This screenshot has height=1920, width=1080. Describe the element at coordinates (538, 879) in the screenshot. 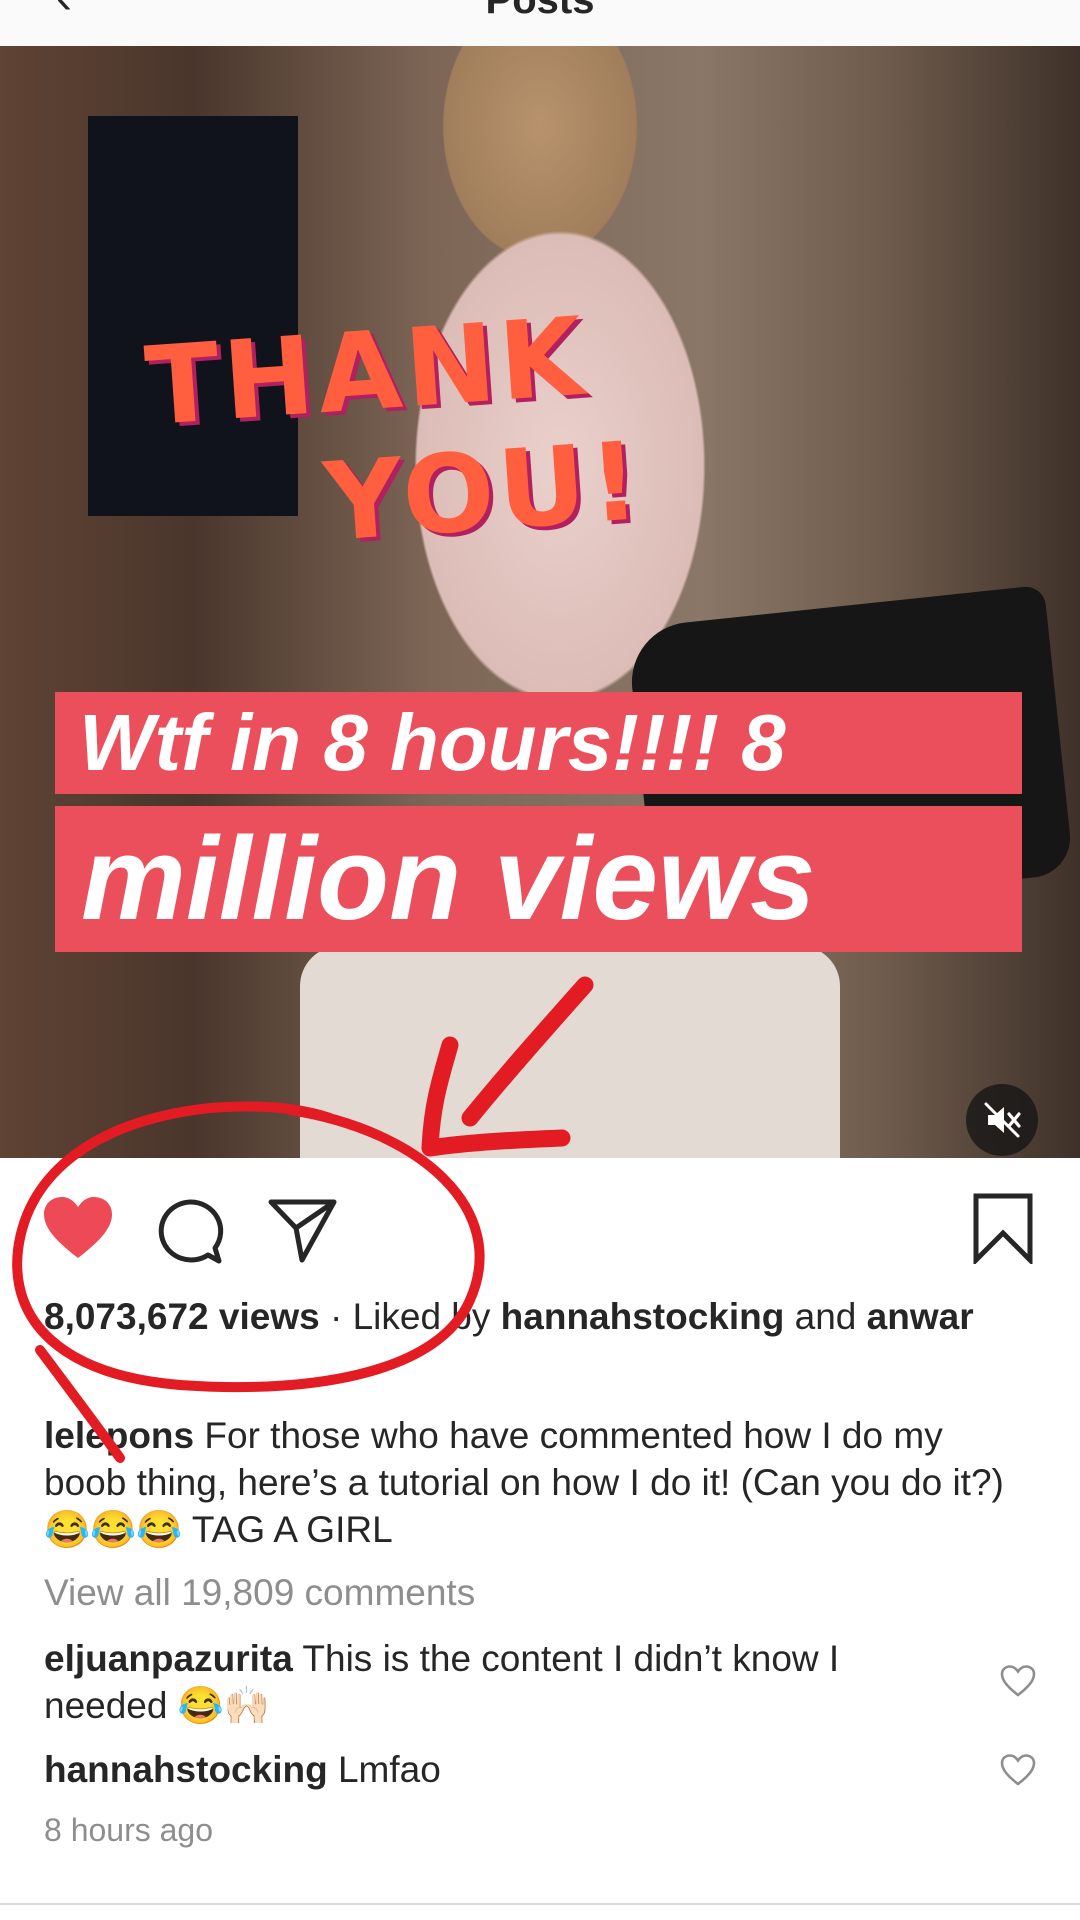

I see `video-caption-line-2: million views` at that location.